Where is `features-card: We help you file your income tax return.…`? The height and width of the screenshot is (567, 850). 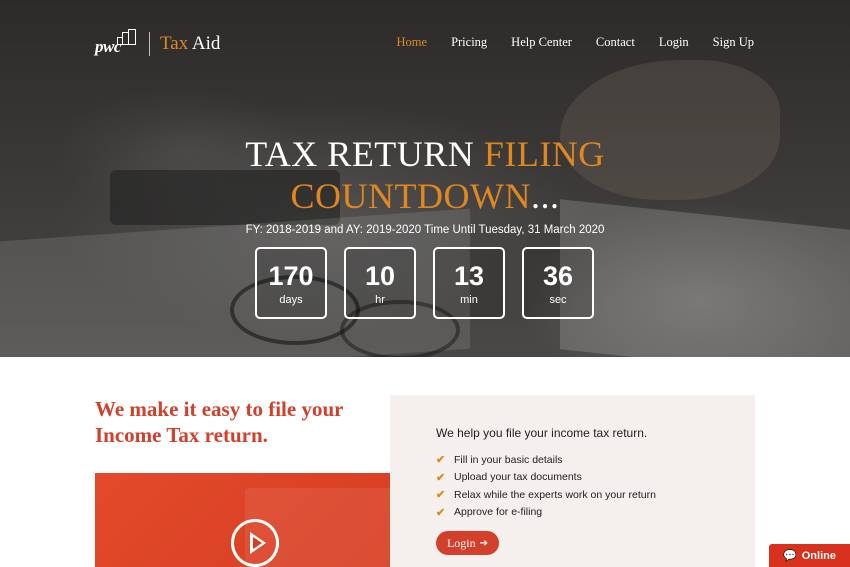 features-card: We help you file your income tax return.… is located at coordinates (572, 481).